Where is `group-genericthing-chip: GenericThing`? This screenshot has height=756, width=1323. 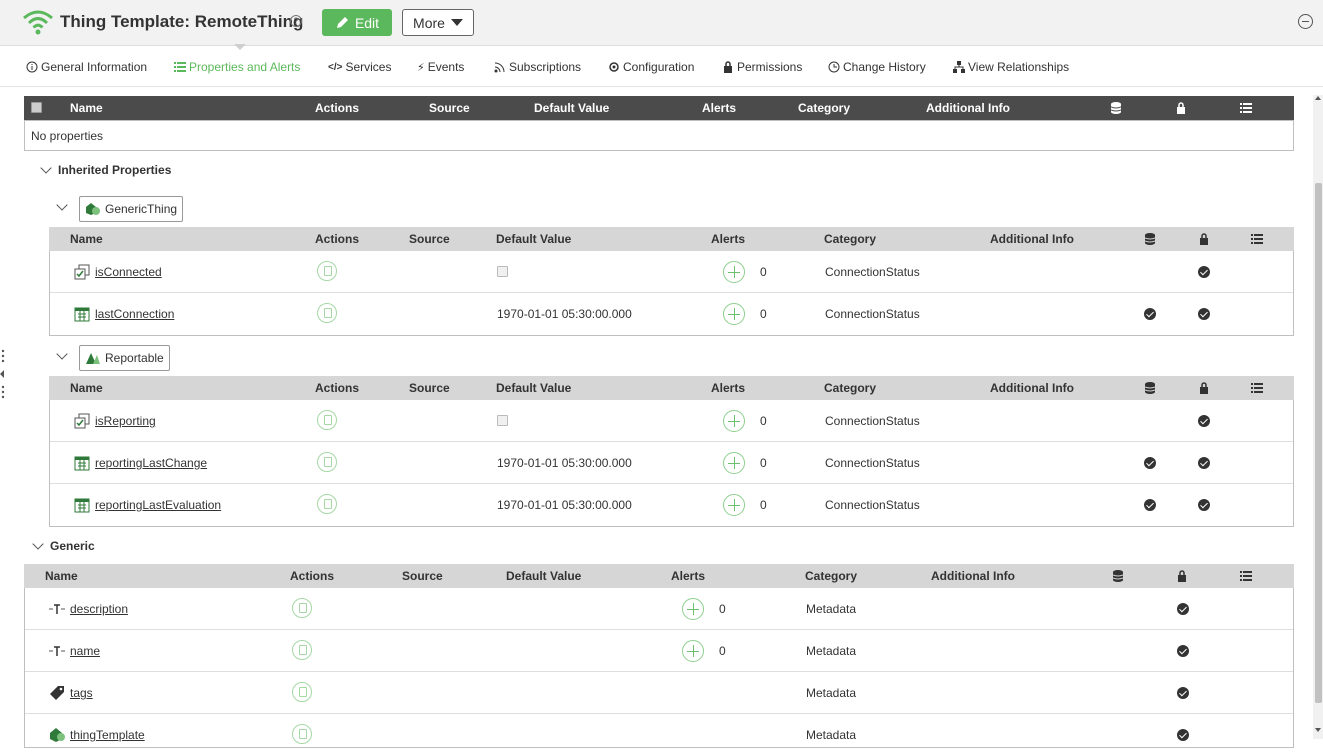 group-genericthing-chip: GenericThing is located at coordinates (131, 209).